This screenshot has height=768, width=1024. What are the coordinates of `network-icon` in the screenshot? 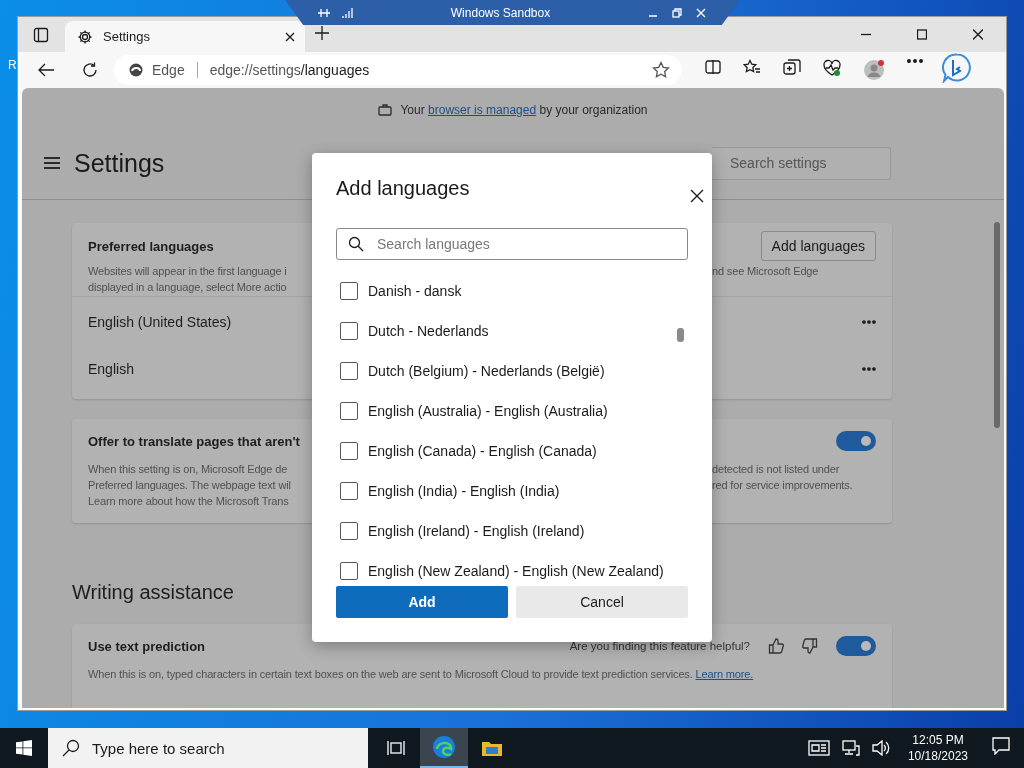 It's located at (850, 748).